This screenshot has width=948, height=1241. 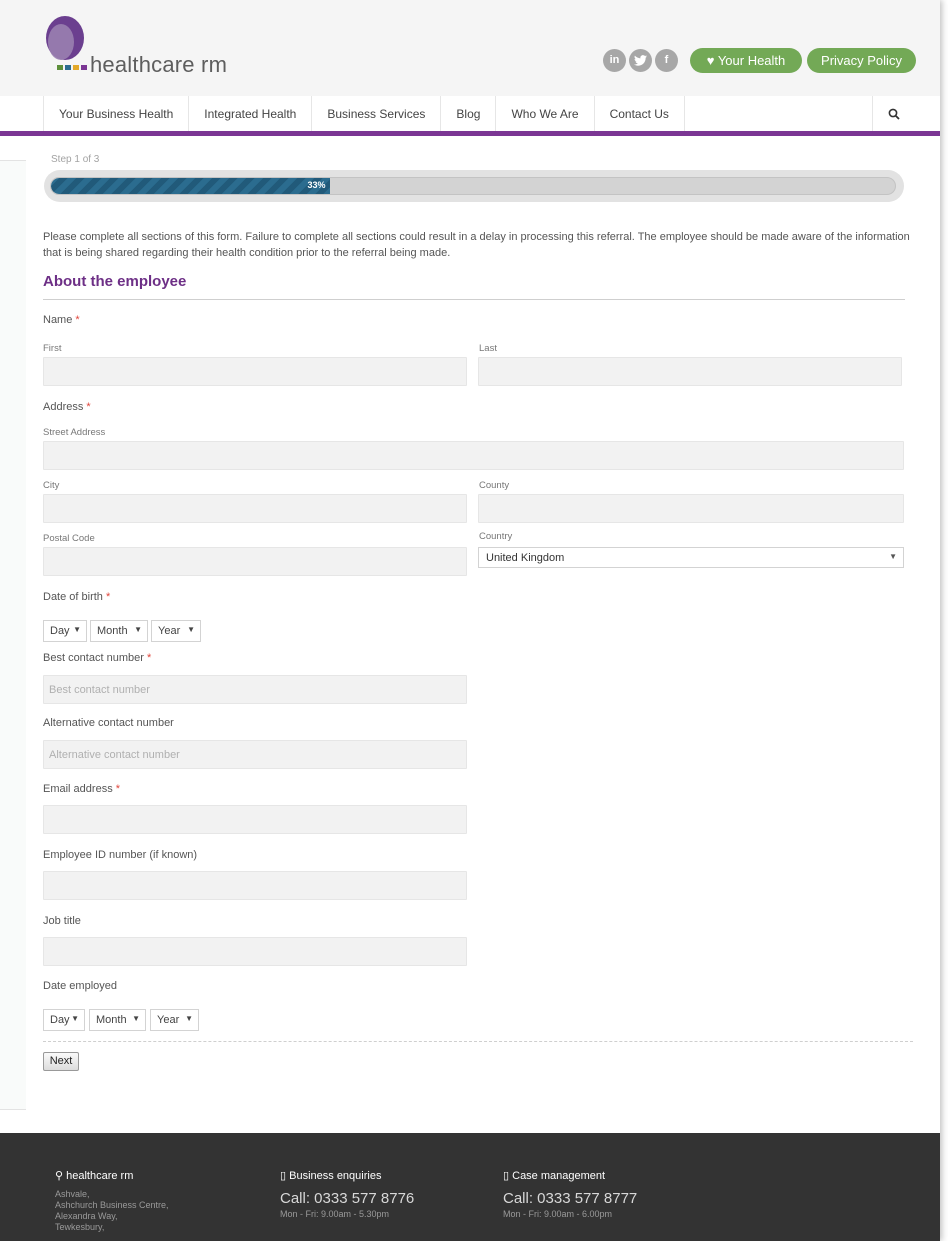 I want to click on employee-id-input, so click(x=255, y=885).